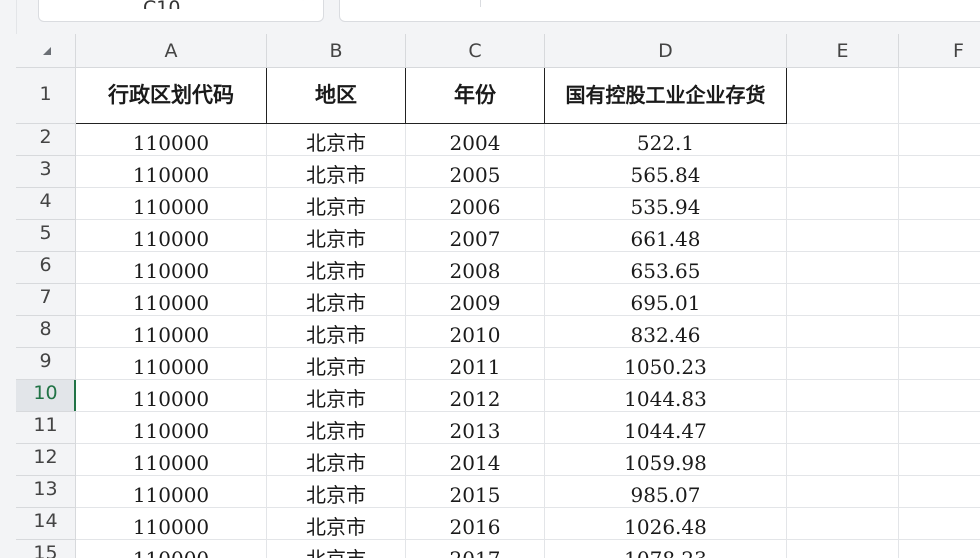  Describe the element at coordinates (843, 236) in the screenshot. I see `cell-e5` at that location.